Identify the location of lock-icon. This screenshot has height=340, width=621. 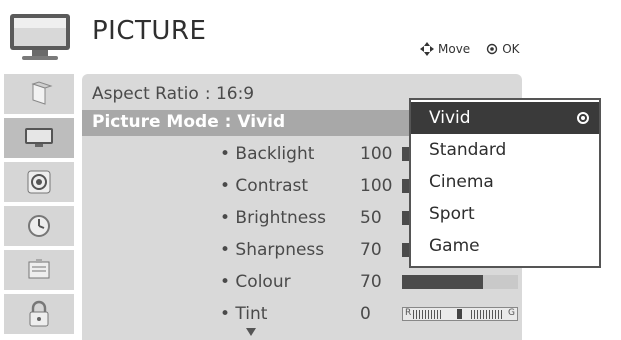
(39, 313).